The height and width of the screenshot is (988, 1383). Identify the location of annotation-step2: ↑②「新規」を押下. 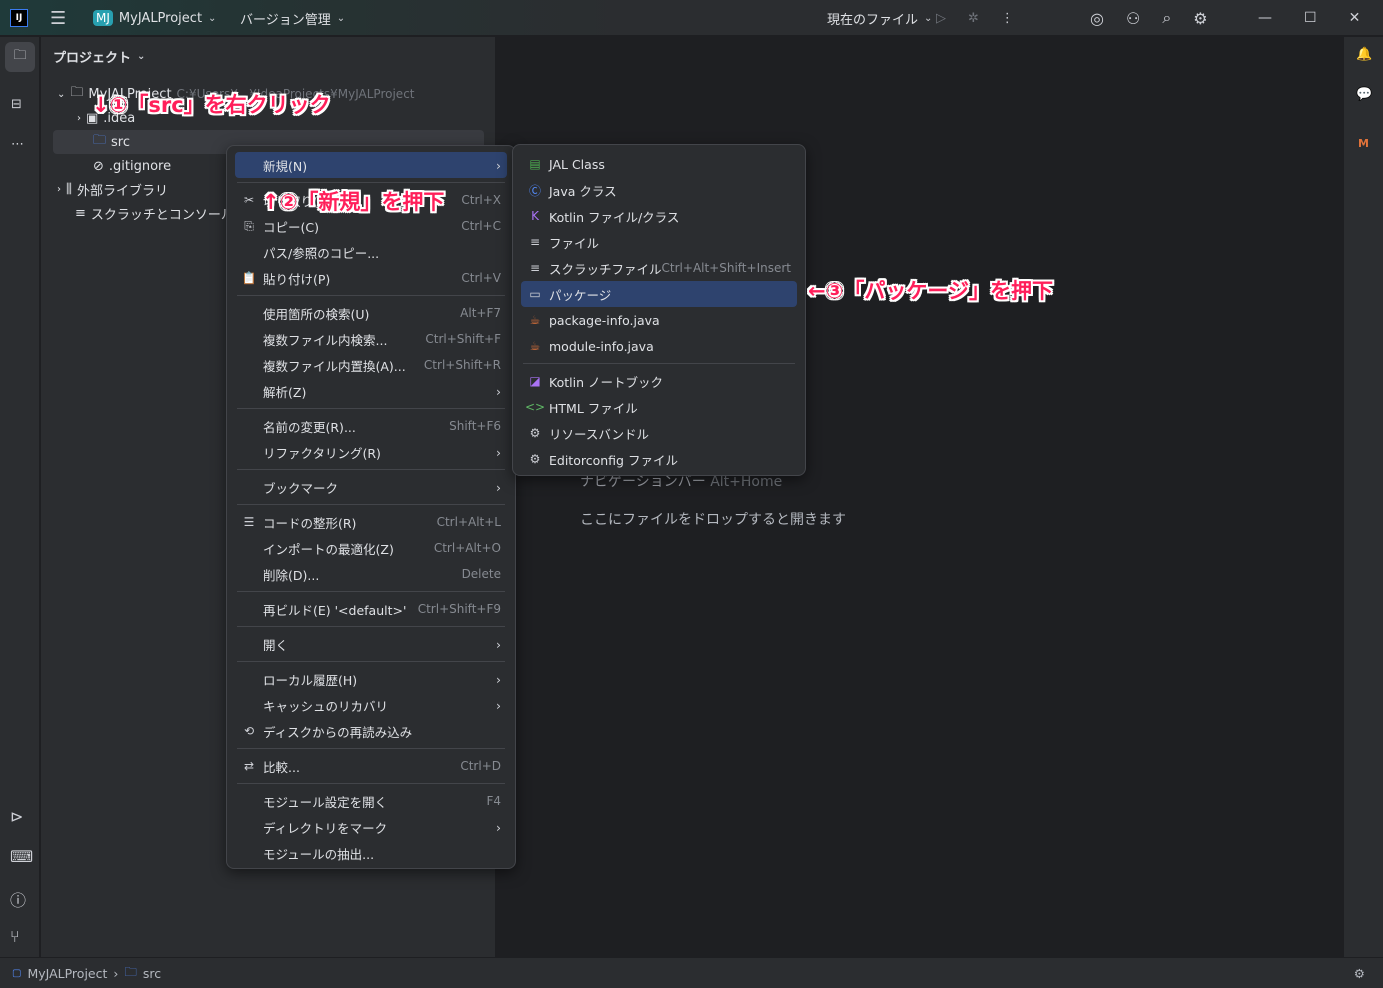
(353, 202).